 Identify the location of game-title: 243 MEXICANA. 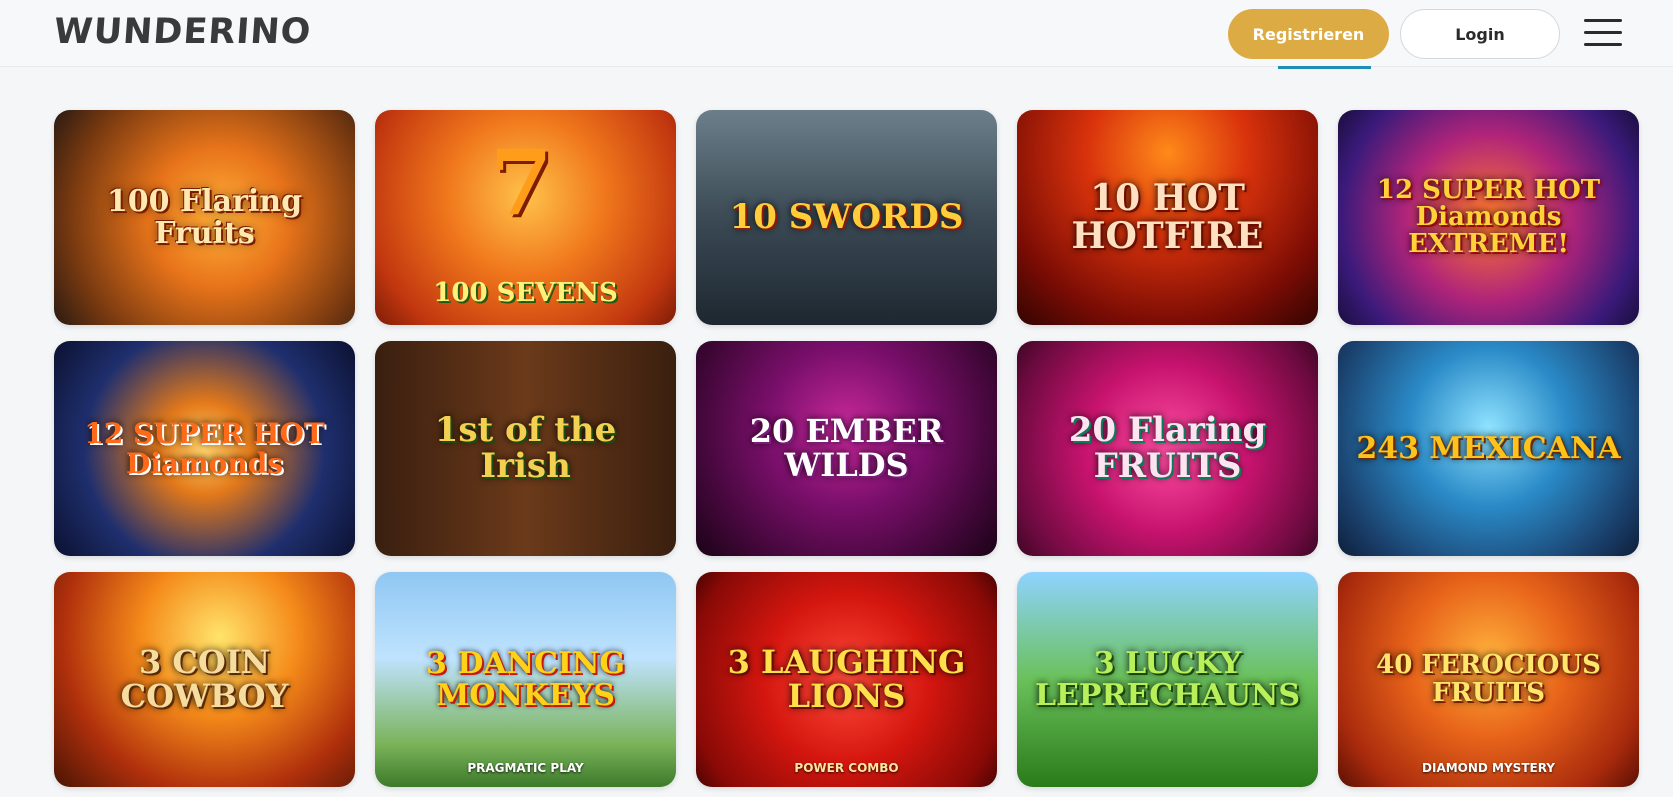
(1488, 448).